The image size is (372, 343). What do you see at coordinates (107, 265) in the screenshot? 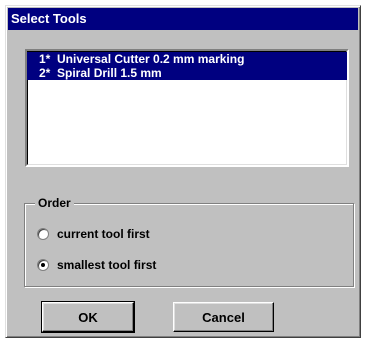
I see `radio-label: smallest tool first` at bounding box center [107, 265].